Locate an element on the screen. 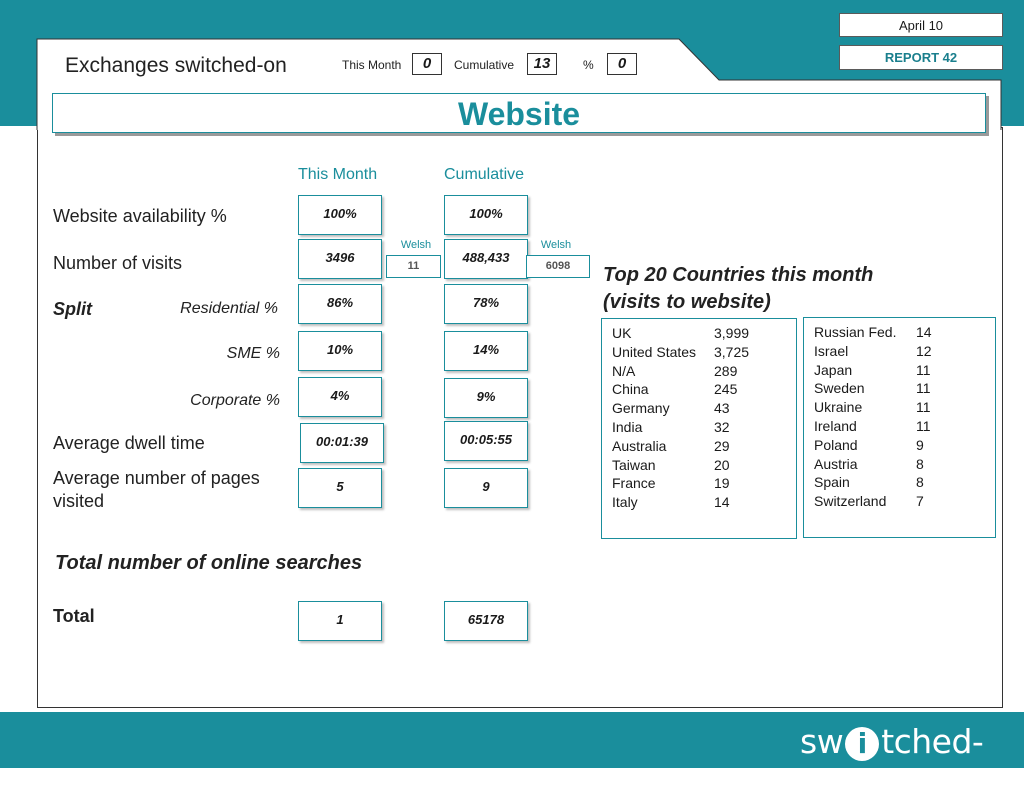 The image size is (1024, 800). country-visits: 43 is located at coordinates (722, 408).